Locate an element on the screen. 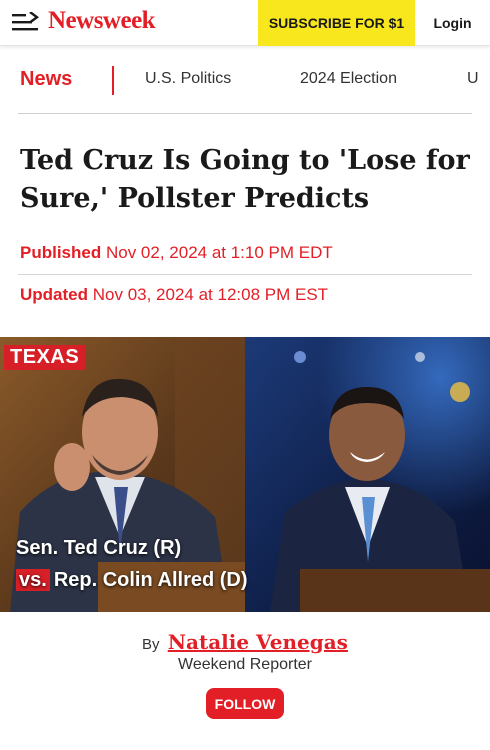 This screenshot has width=490, height=750. newsweek-logo: Newsweek is located at coordinates (102, 21).